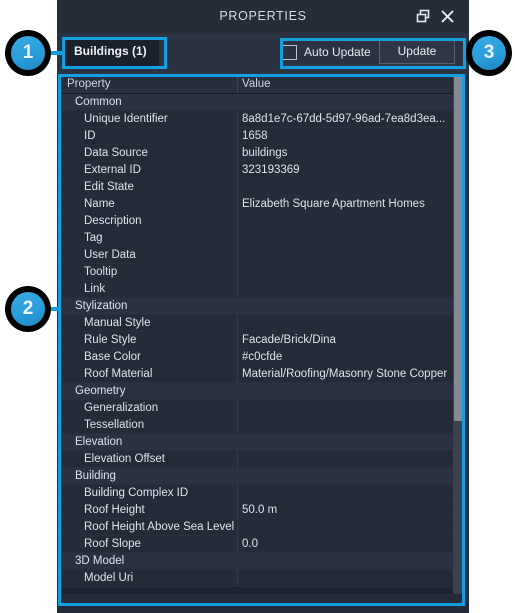 This screenshot has height=613, width=515. I want to click on auto-update-checkbox, so click(289, 52).